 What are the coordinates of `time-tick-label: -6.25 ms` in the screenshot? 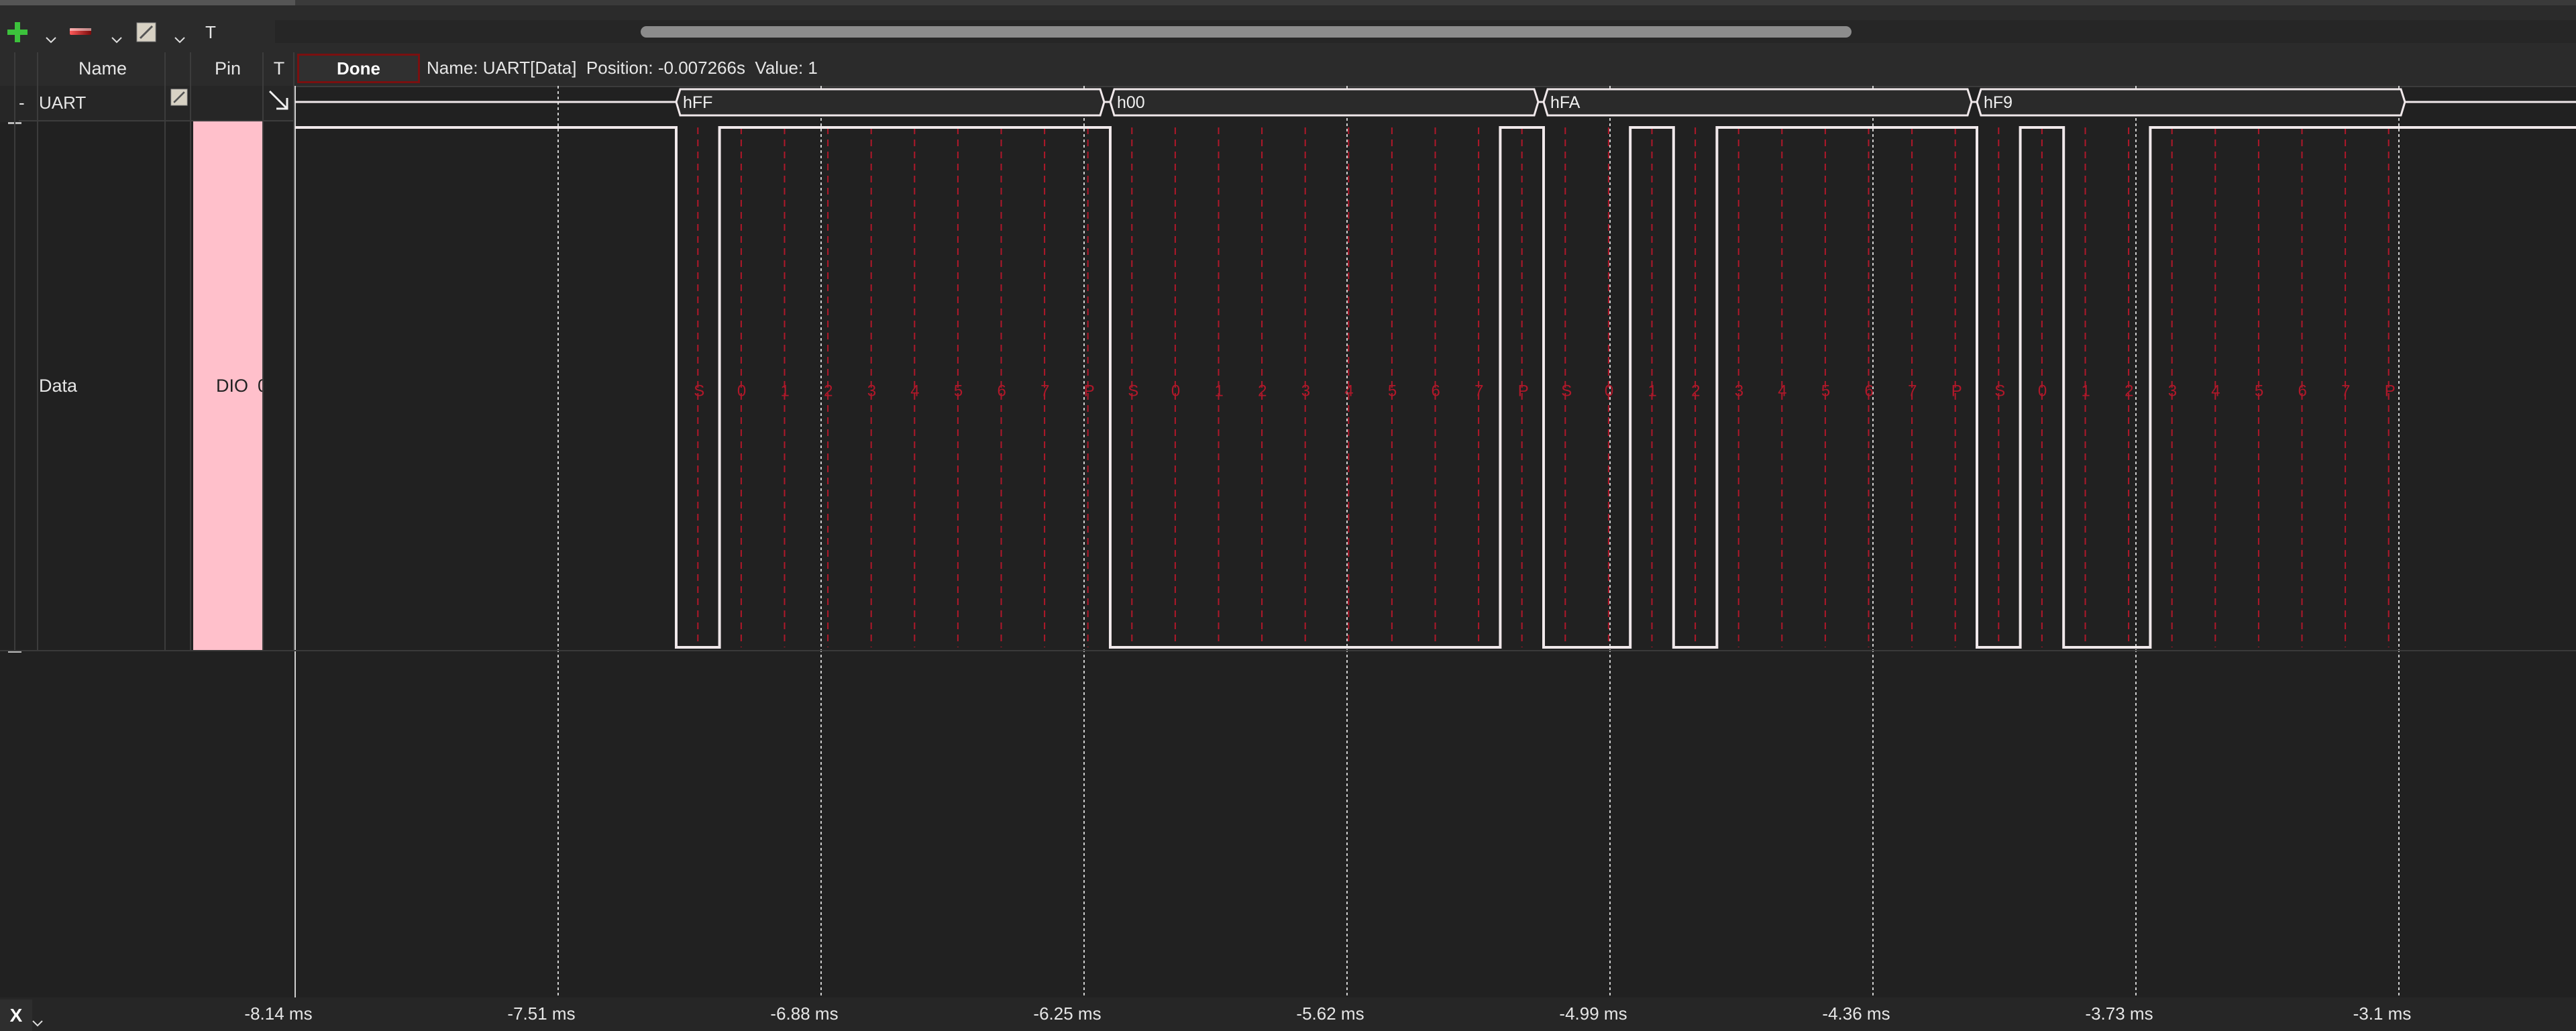 It's located at (1067, 1013).